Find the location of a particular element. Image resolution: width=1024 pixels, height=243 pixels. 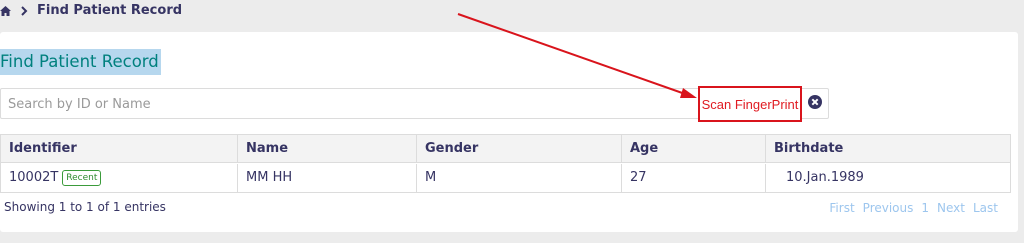

table-header: Identifier Name Gender Age Birthdate is located at coordinates (505, 149).